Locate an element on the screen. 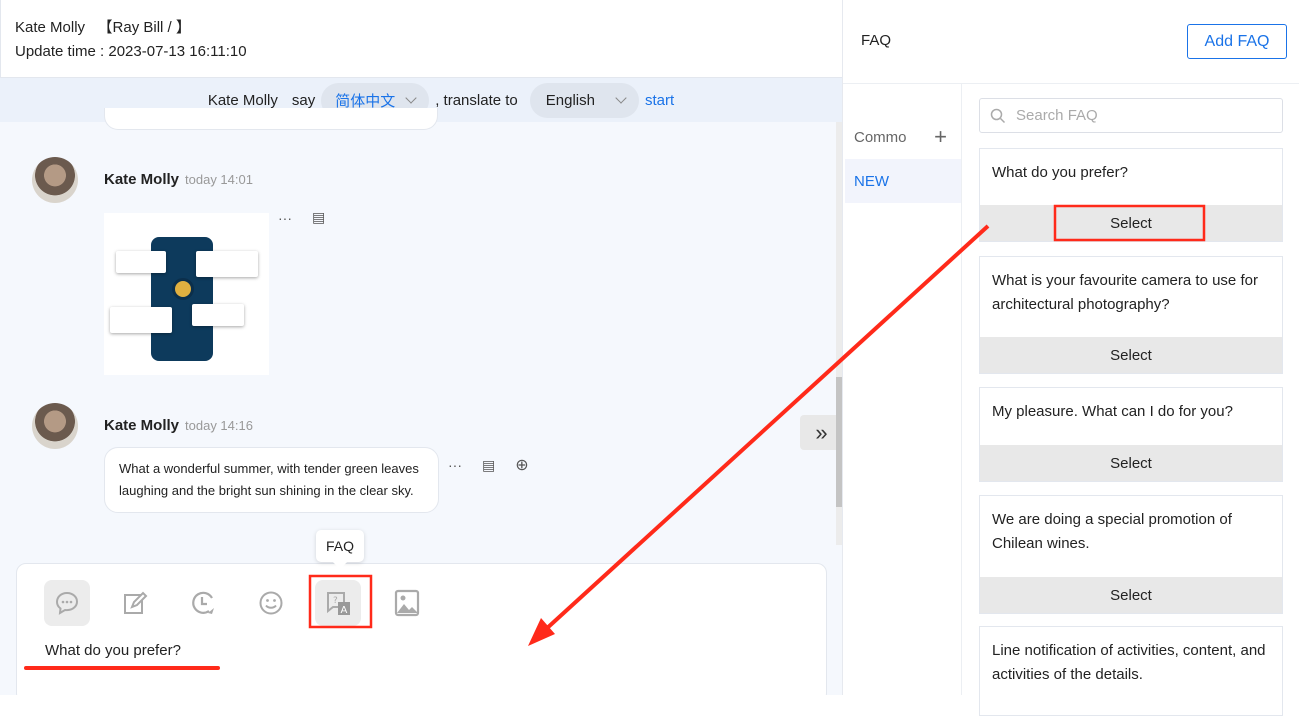 Image resolution: width=1299 pixels, height=716 pixels. svg-text: A is located at coordinates (344, 610).